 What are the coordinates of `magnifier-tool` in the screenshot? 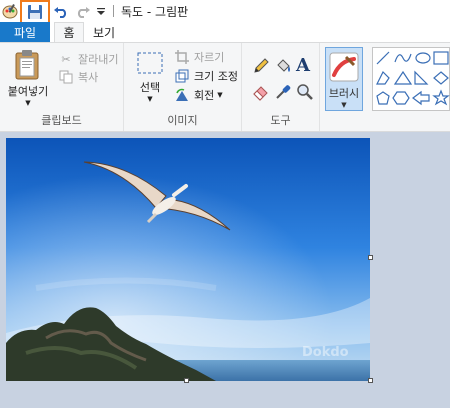 It's located at (305, 92).